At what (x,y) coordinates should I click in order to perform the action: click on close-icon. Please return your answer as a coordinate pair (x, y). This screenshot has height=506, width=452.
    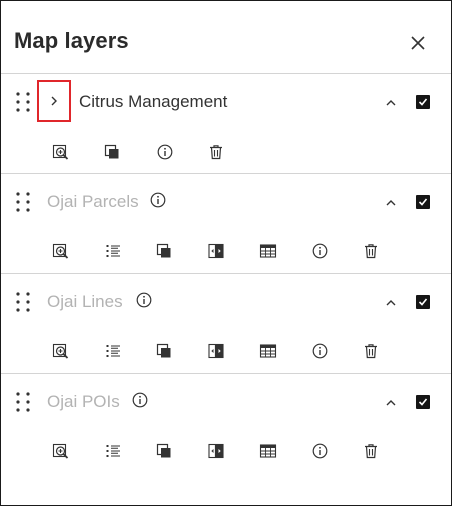
    Looking at the image, I should click on (418, 43).